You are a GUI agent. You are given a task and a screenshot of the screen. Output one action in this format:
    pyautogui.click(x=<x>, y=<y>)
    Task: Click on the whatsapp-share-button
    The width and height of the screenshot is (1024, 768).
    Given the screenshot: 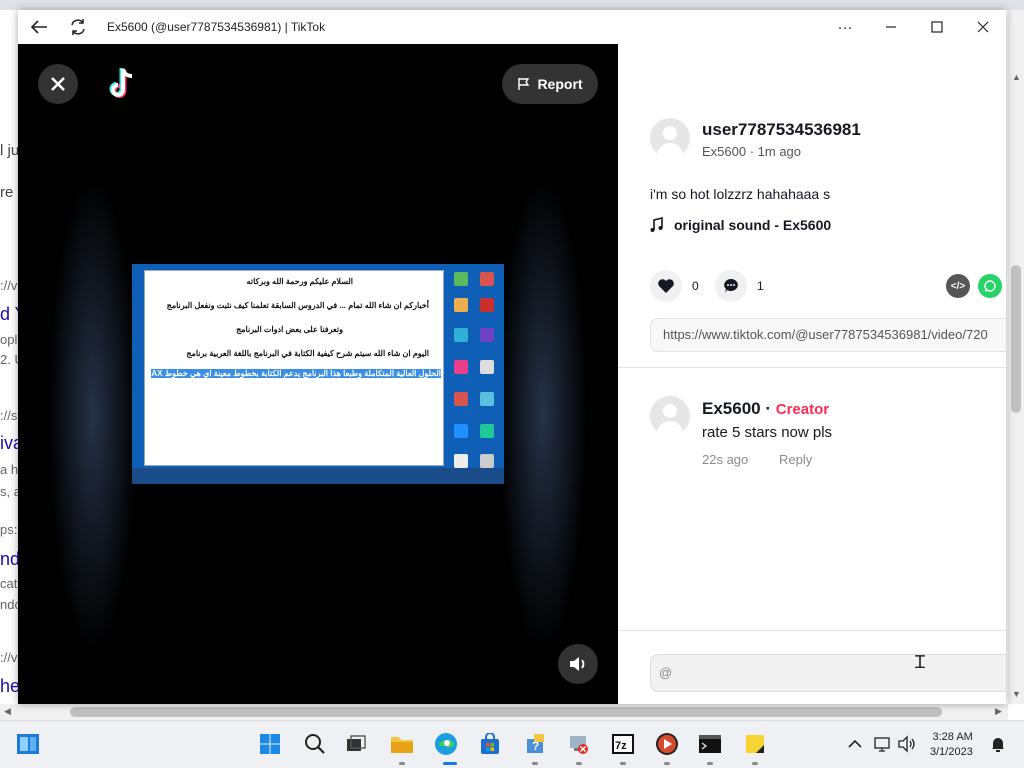 What is the action you would take?
    pyautogui.click(x=990, y=286)
    